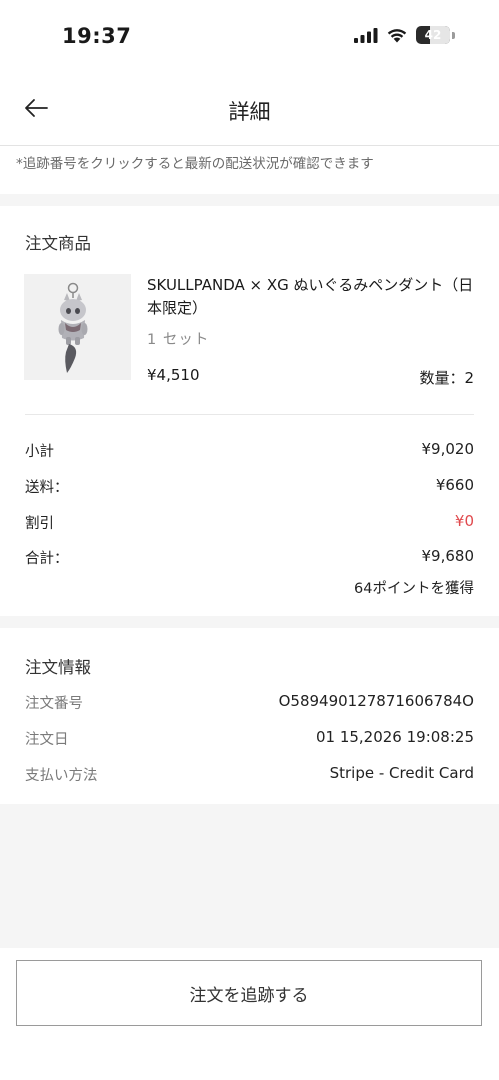  Describe the element at coordinates (249, 876) in the screenshot. I see `empty-area` at that location.